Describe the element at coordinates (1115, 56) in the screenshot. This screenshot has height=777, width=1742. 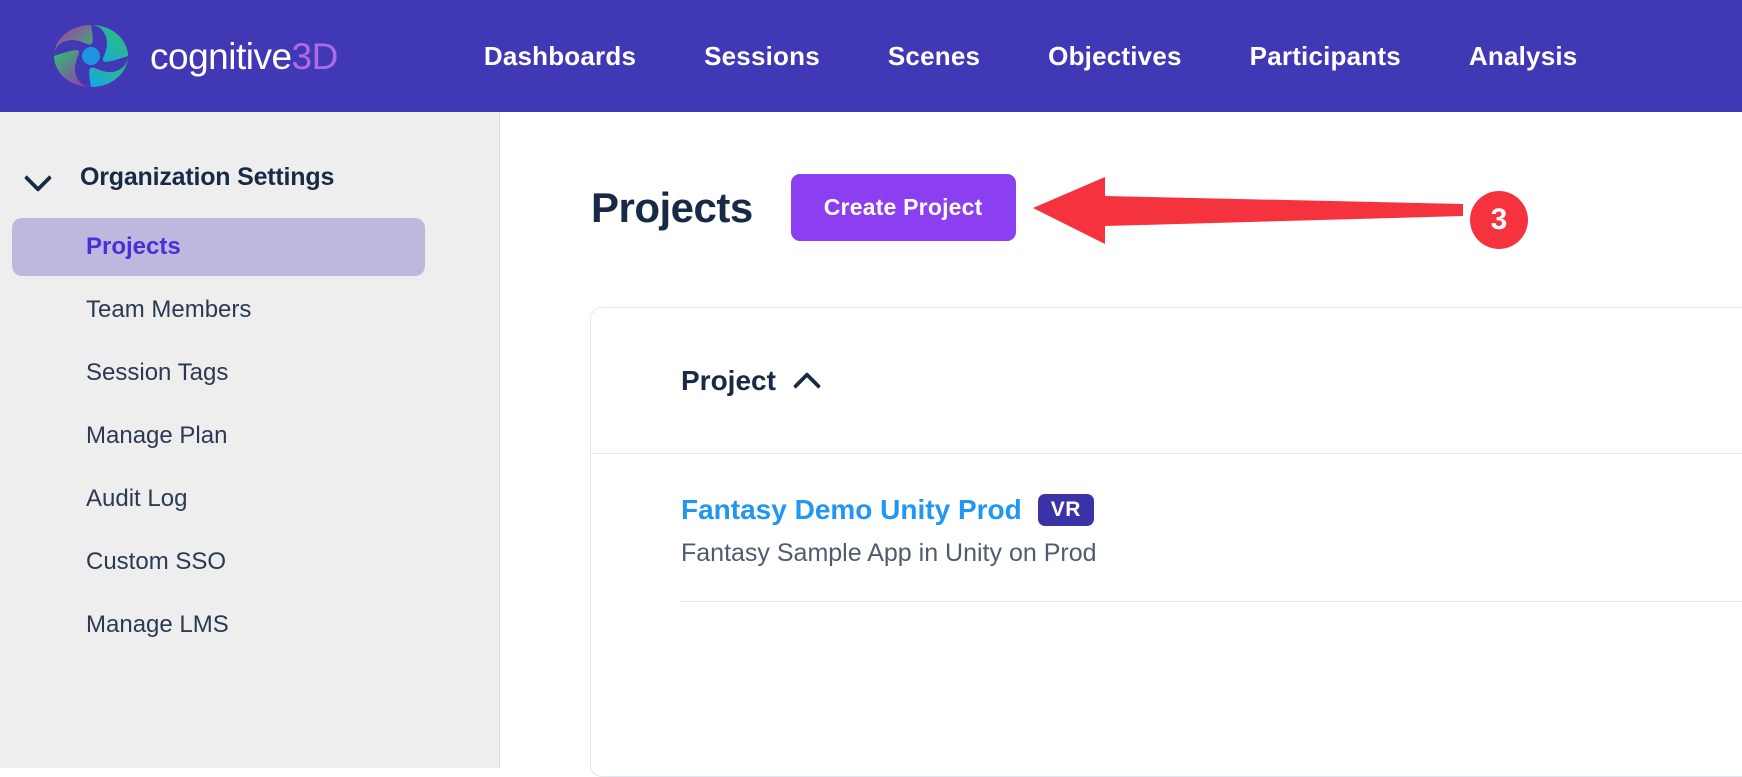
I see `nav-item-objectives: Objectives` at that location.